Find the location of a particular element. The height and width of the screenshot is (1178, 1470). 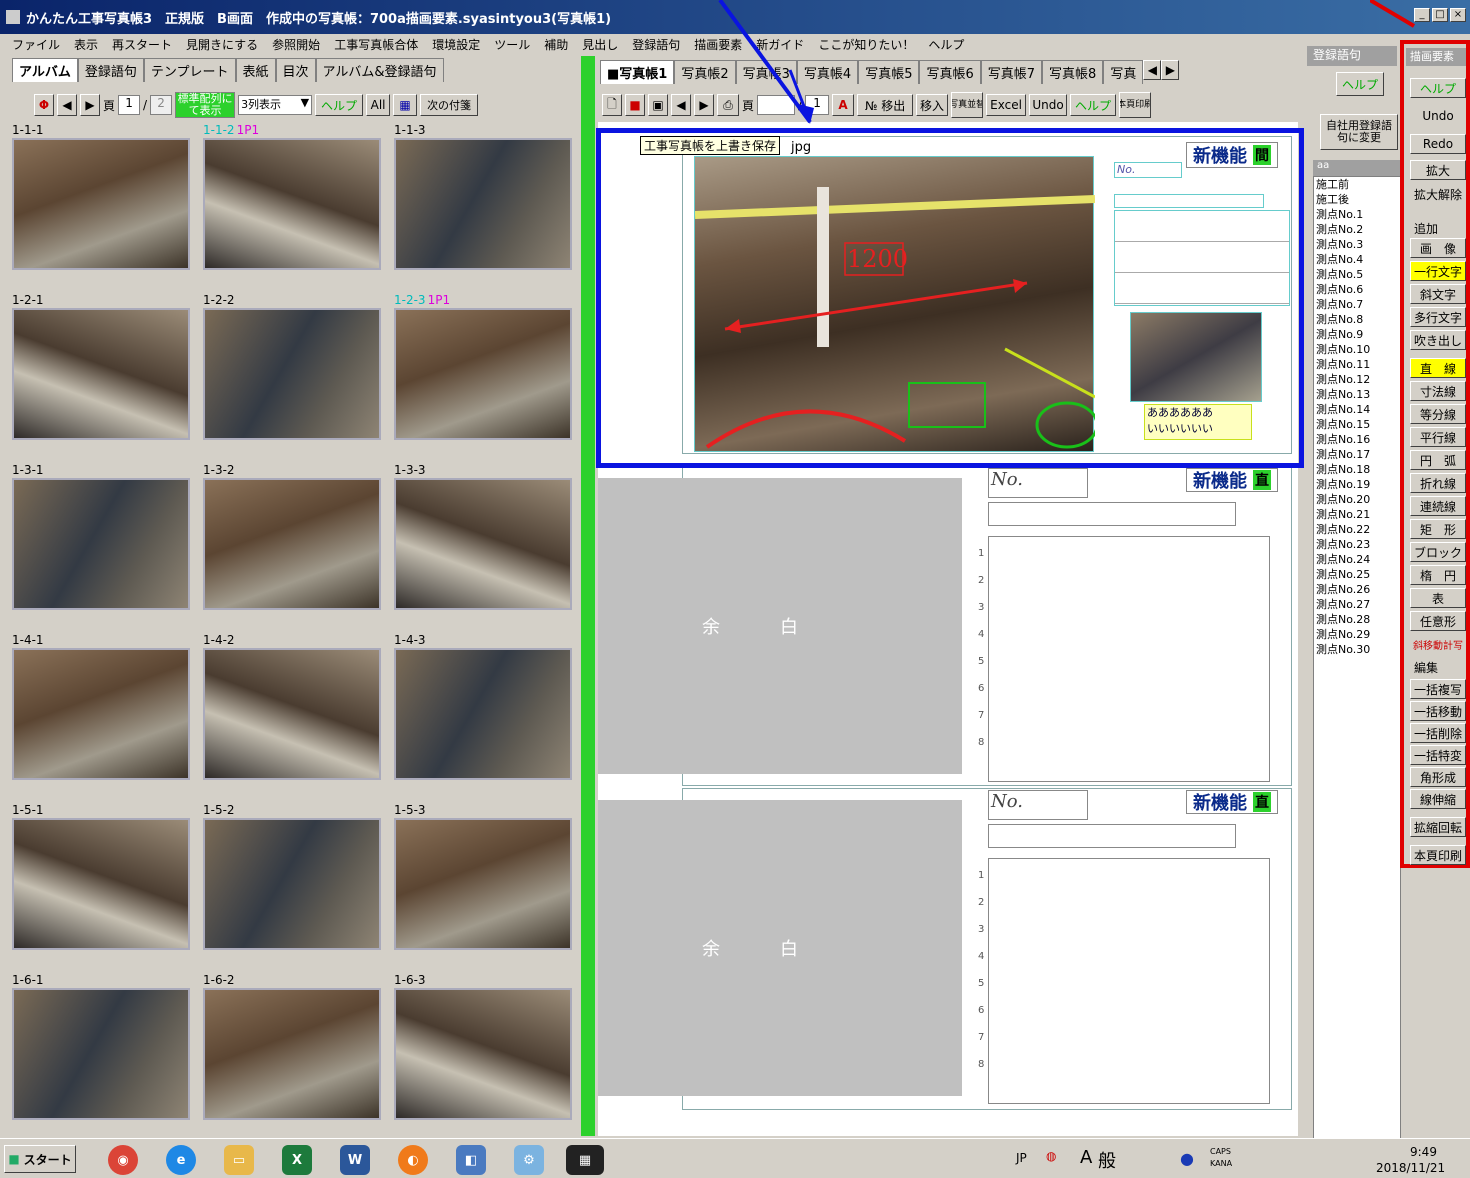

draw-tool-button: 直 線 is located at coordinates (1438, 368).